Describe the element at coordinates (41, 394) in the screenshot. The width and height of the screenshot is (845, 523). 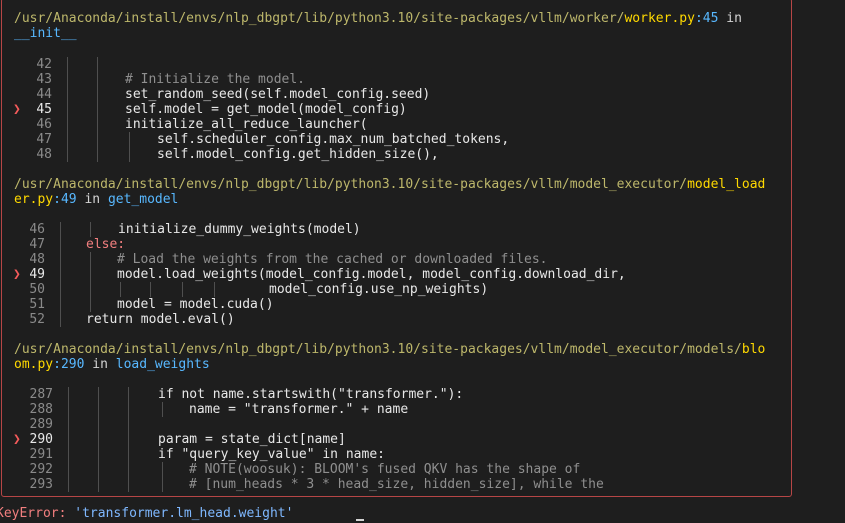
I see `line-number: 287` at that location.